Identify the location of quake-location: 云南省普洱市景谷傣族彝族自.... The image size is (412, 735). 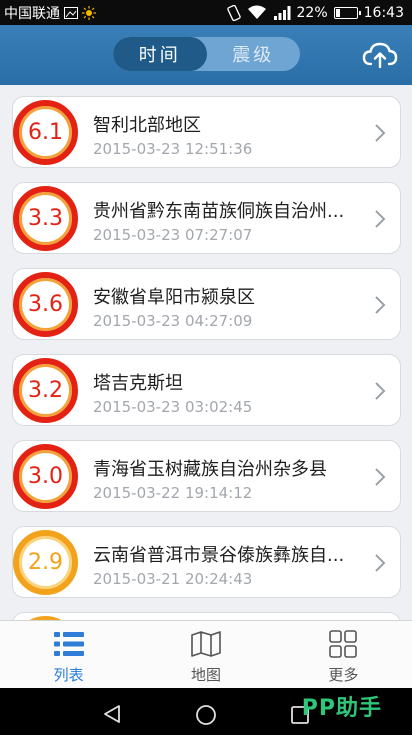
(219, 555).